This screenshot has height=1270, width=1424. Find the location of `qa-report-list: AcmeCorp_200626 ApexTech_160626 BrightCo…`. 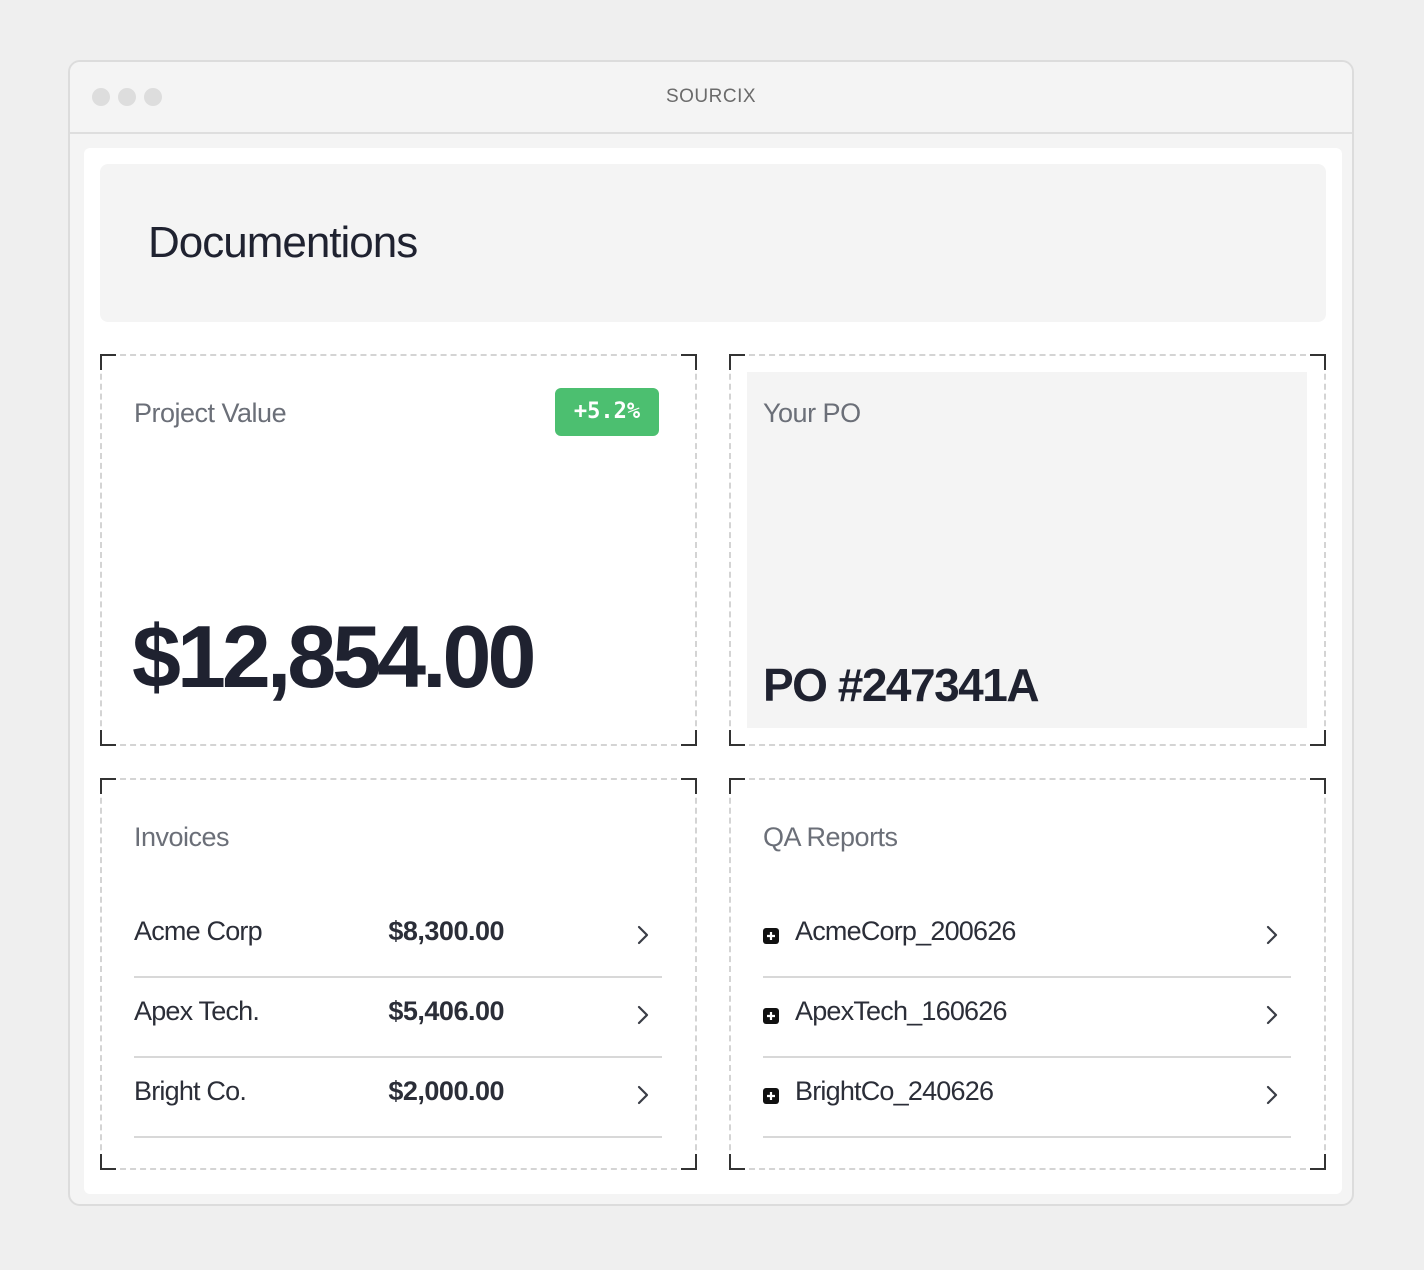

qa-report-list: AcmeCorp_200626 ApexTech_160626 BrightCo… is located at coordinates (1027, 1018).